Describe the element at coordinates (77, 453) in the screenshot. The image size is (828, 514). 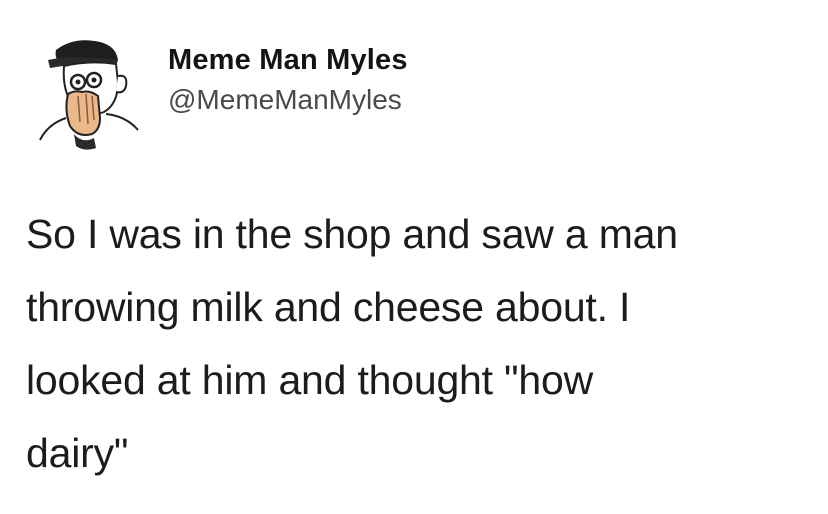
I see `tweet-text-line: dairy"` at that location.